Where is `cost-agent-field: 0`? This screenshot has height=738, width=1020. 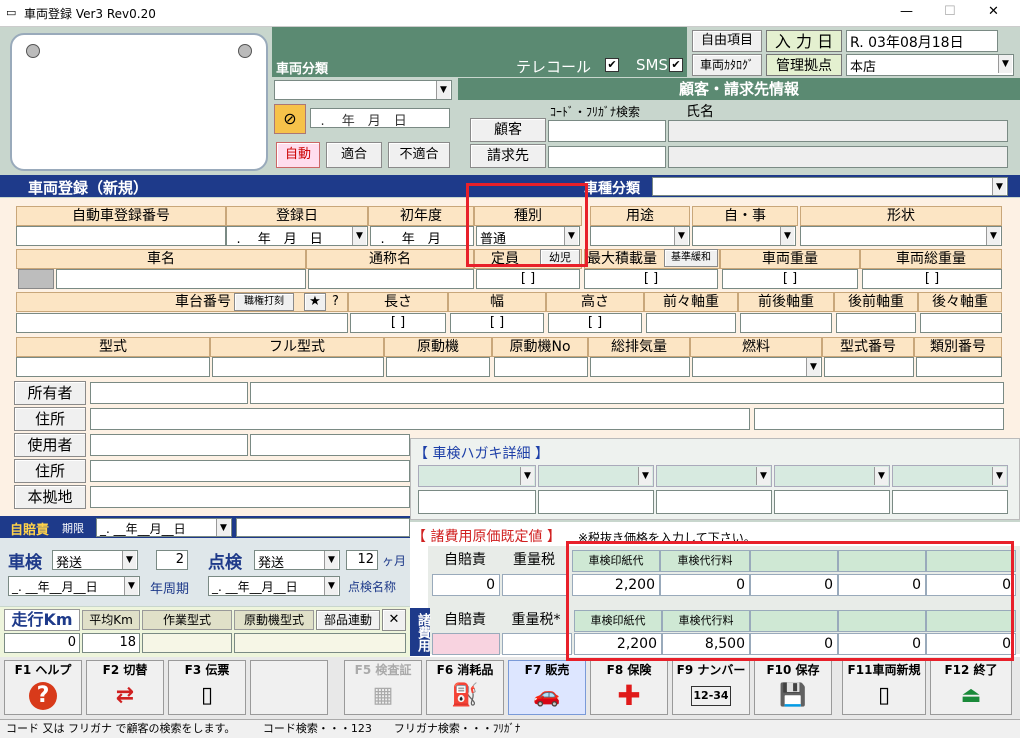 cost-agent-field: 0 is located at coordinates (705, 585).